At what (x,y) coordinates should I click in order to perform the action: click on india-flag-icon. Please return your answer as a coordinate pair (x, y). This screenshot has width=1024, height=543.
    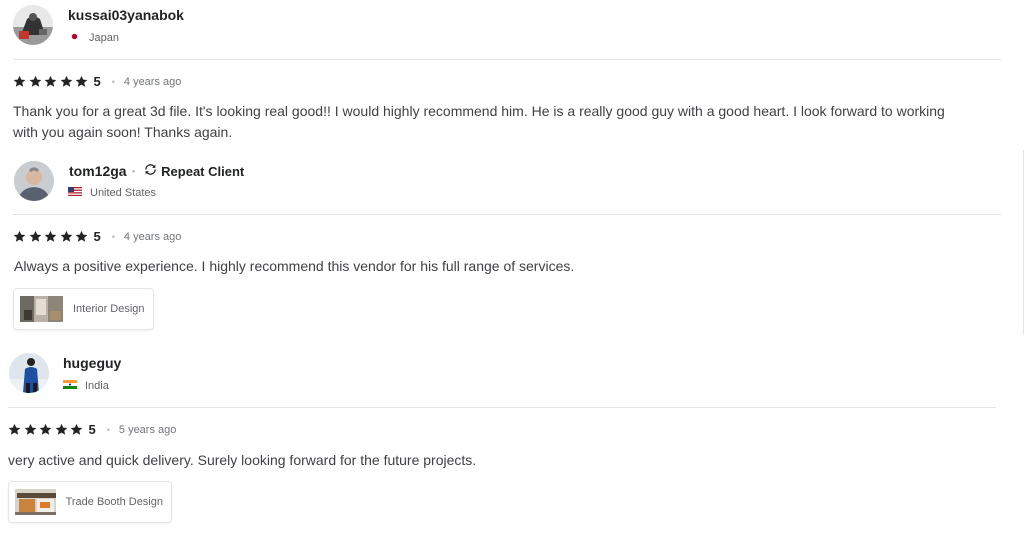
    Looking at the image, I should click on (70, 386).